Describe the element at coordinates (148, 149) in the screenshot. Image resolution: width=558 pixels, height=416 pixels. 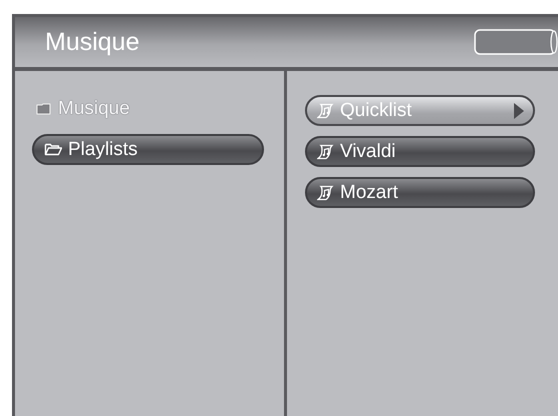
I see `folder-item: Playlists` at that location.